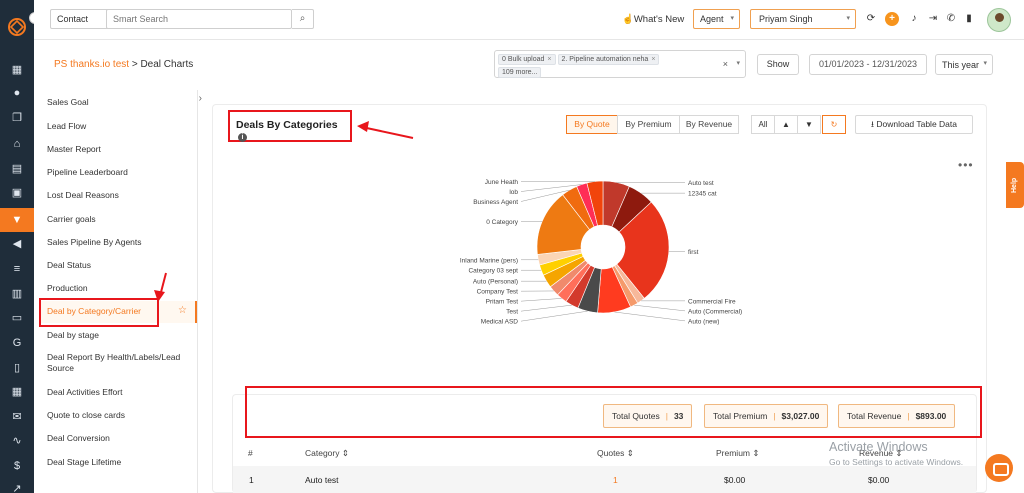 The height and width of the screenshot is (493, 1024). What do you see at coordinates (650, 316) in the screenshot?
I see `pie-label-leader` at bounding box center [650, 316].